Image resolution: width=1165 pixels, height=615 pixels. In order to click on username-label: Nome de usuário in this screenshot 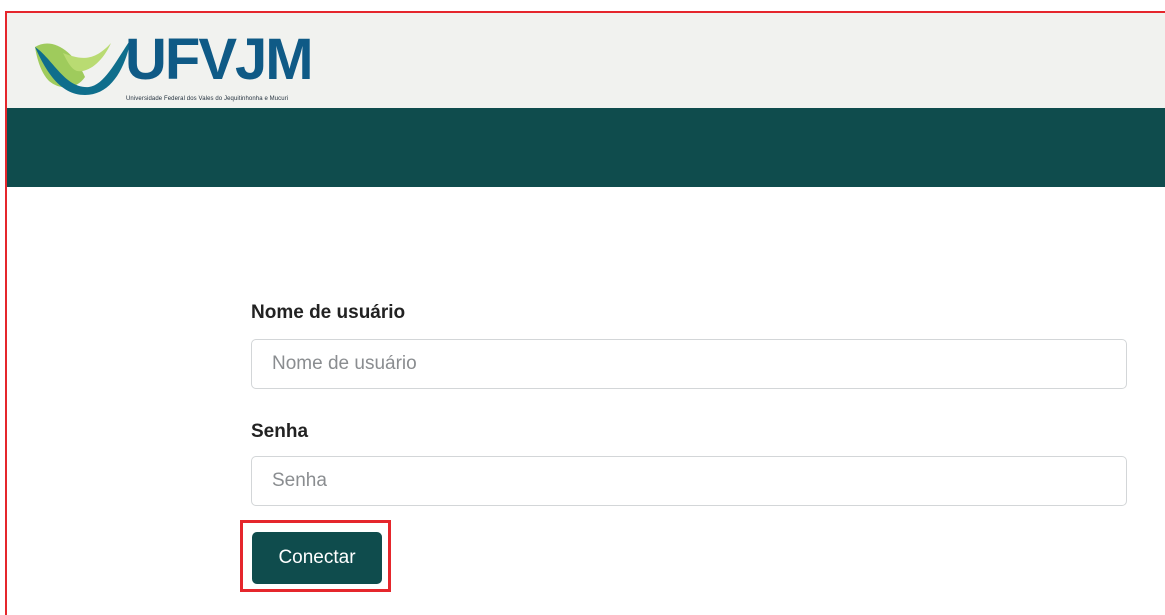, I will do `click(328, 312)`.